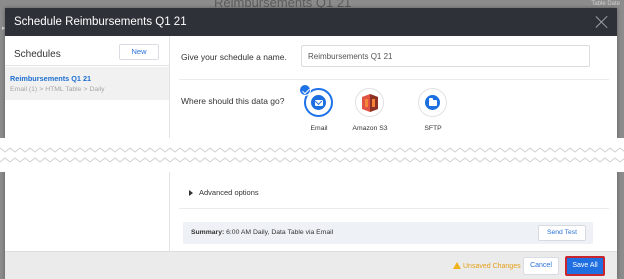 Image resolution: width=624 pixels, height=279 pixels. Describe the element at coordinates (541, 266) in the screenshot. I see `cancel-button: Cancel` at that location.